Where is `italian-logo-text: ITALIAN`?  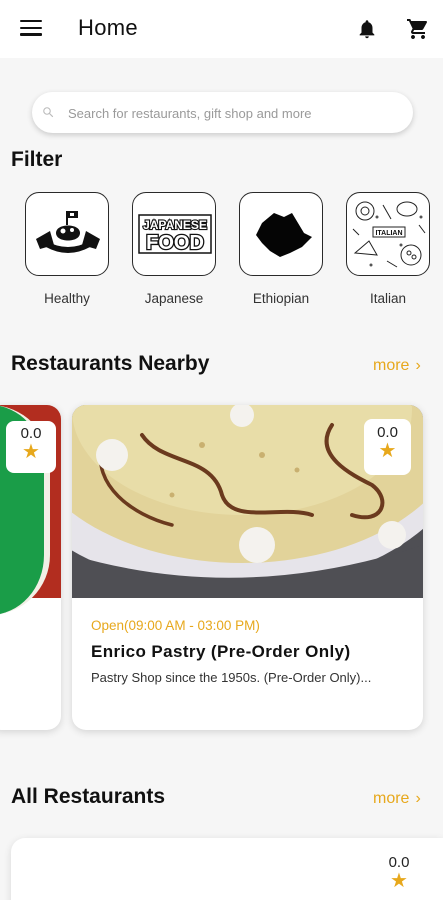 italian-logo-text: ITALIAN is located at coordinates (388, 233).